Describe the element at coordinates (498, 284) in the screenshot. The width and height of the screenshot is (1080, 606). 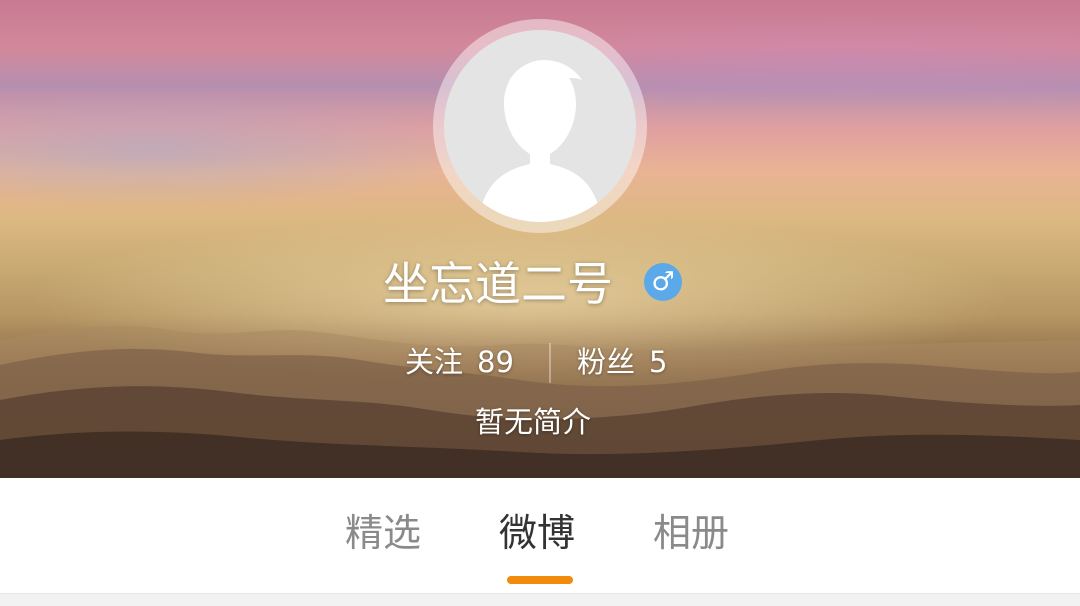
I see `username: 坐忘道二号` at that location.